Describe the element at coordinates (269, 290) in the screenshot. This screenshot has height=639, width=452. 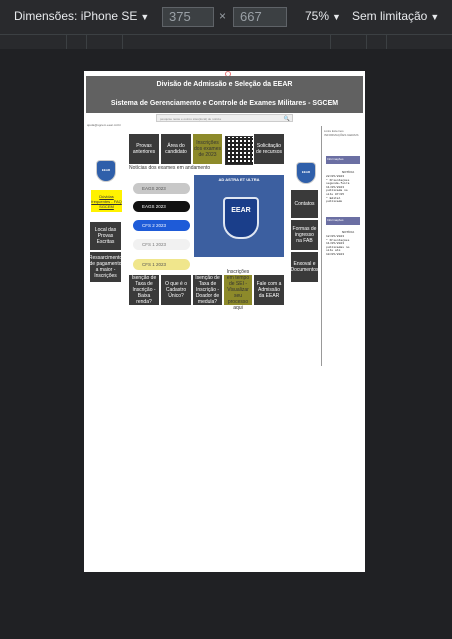
I see `nav-fale-admissao: Fale com a Admissão da EEAR` at that location.